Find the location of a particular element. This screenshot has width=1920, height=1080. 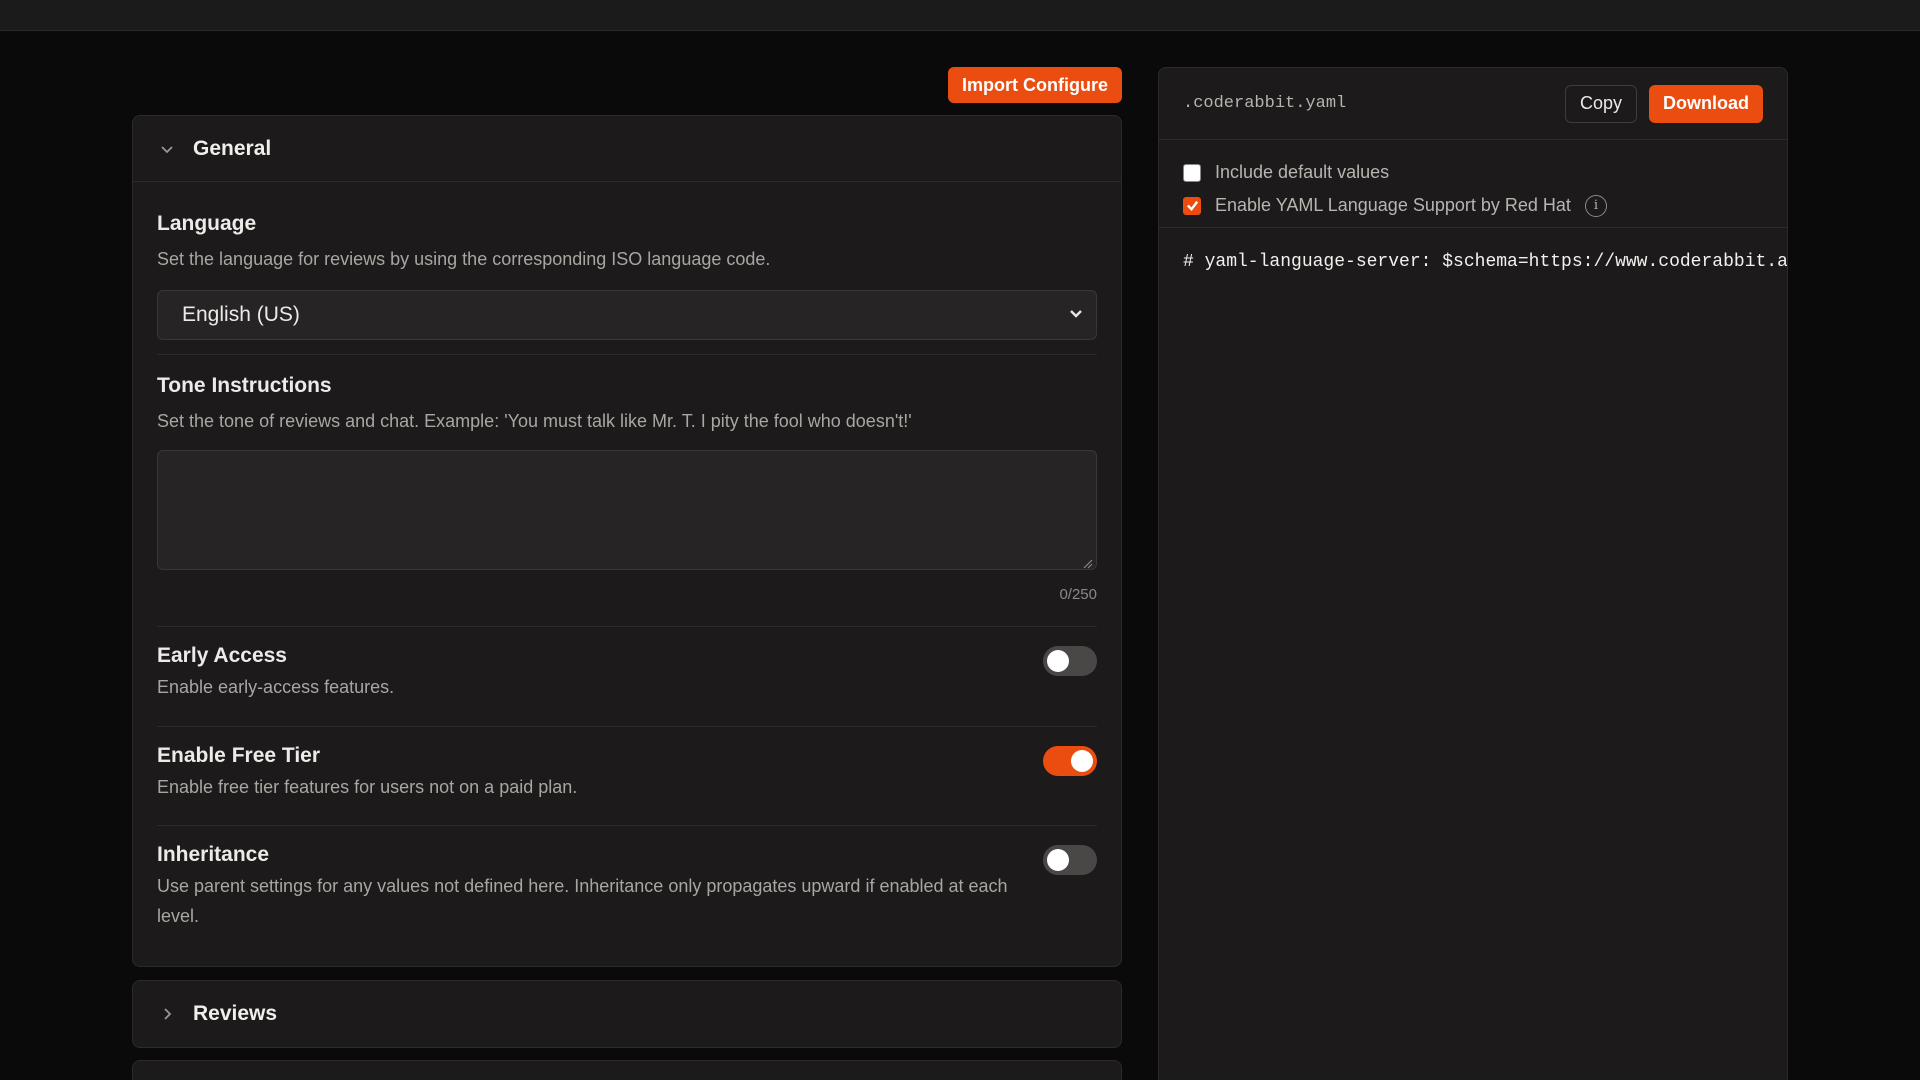

free-tier-toggle is located at coordinates (1070, 761).